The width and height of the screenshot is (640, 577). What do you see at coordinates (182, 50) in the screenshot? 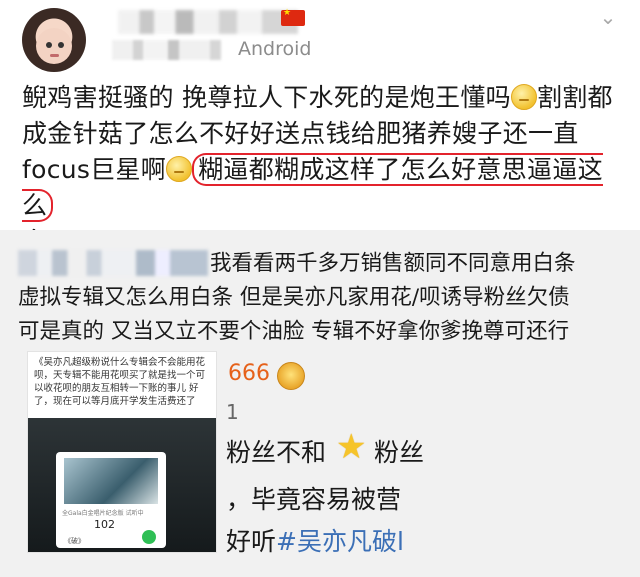
I see `blurred-timestamp` at bounding box center [182, 50].